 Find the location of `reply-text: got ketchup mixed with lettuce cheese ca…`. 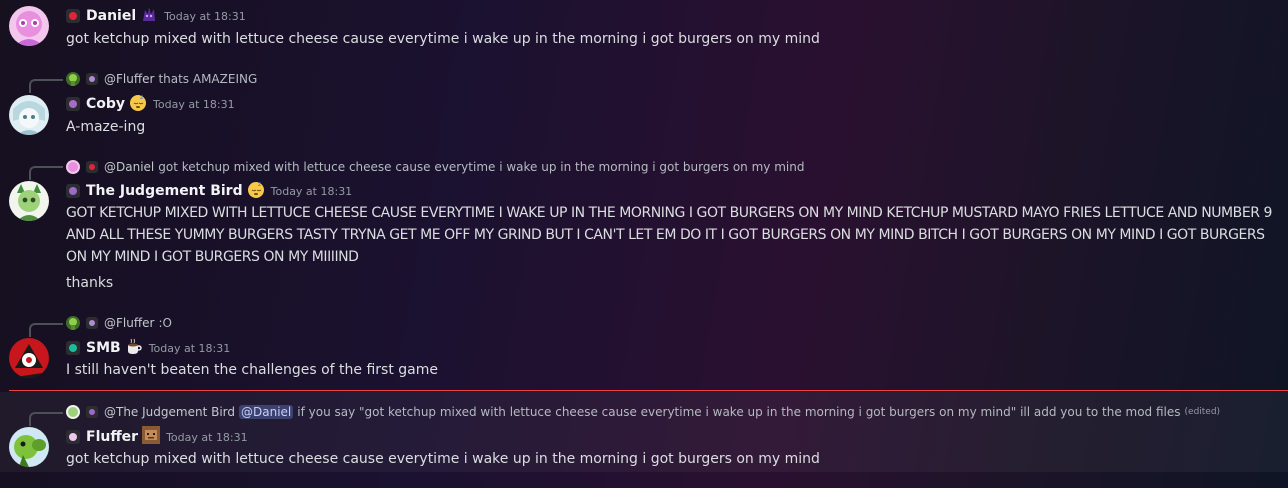

reply-text: got ketchup mixed with lettuce cheese ca… is located at coordinates (481, 167).